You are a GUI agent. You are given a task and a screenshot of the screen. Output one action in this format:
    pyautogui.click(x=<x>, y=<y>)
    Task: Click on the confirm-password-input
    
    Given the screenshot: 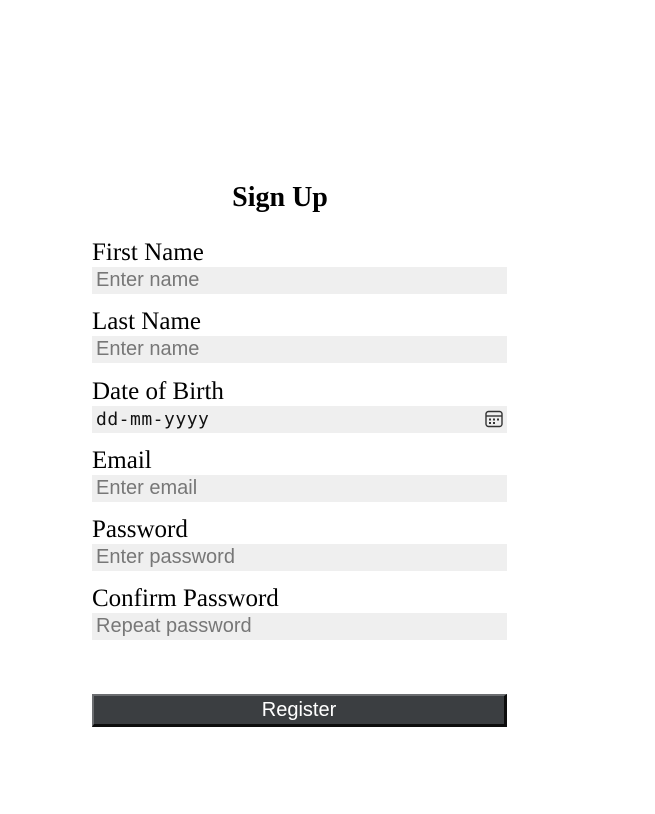 What is the action you would take?
    pyautogui.click(x=299, y=626)
    